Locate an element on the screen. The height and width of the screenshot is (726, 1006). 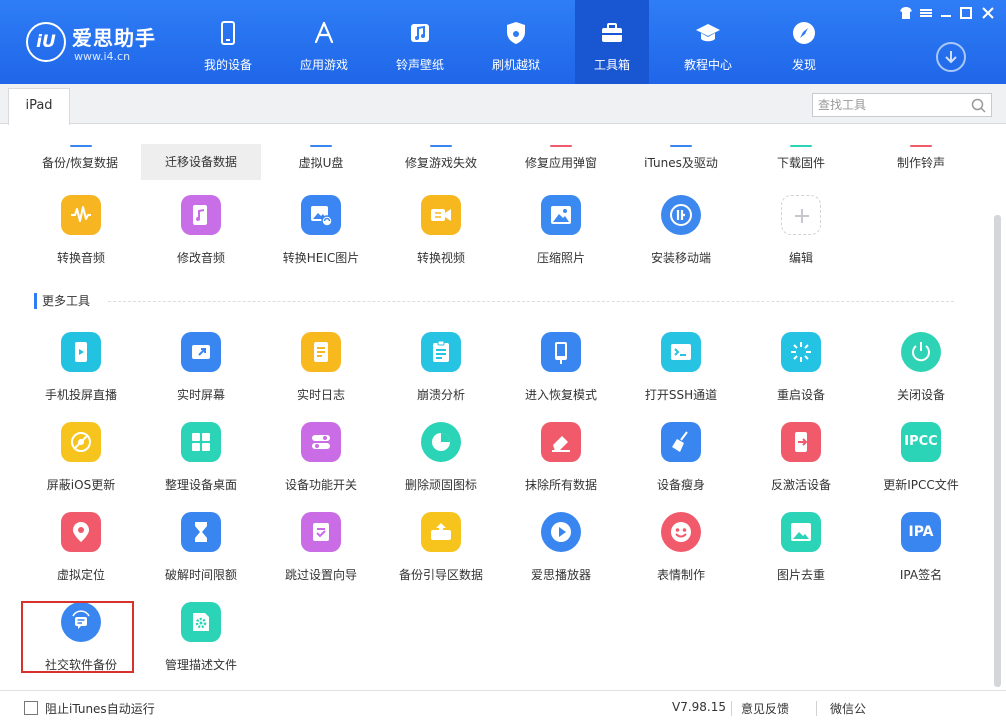
tool-realtime-screen: 实时屏幕 is located at coordinates (201, 373).